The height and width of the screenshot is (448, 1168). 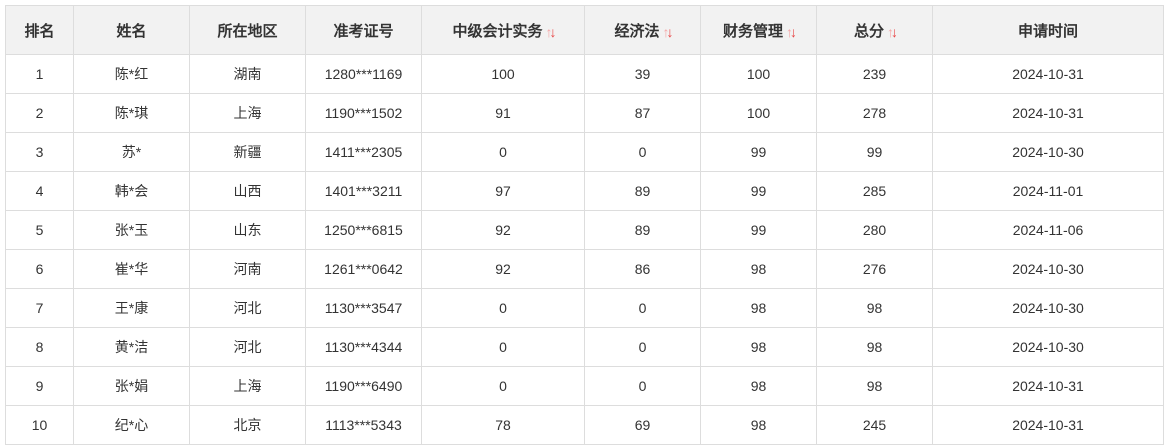 I want to click on table-row: 8 黄*洁 河北 1130***4344 0 0 98 98 2024-10-30, so click(x=584, y=347).